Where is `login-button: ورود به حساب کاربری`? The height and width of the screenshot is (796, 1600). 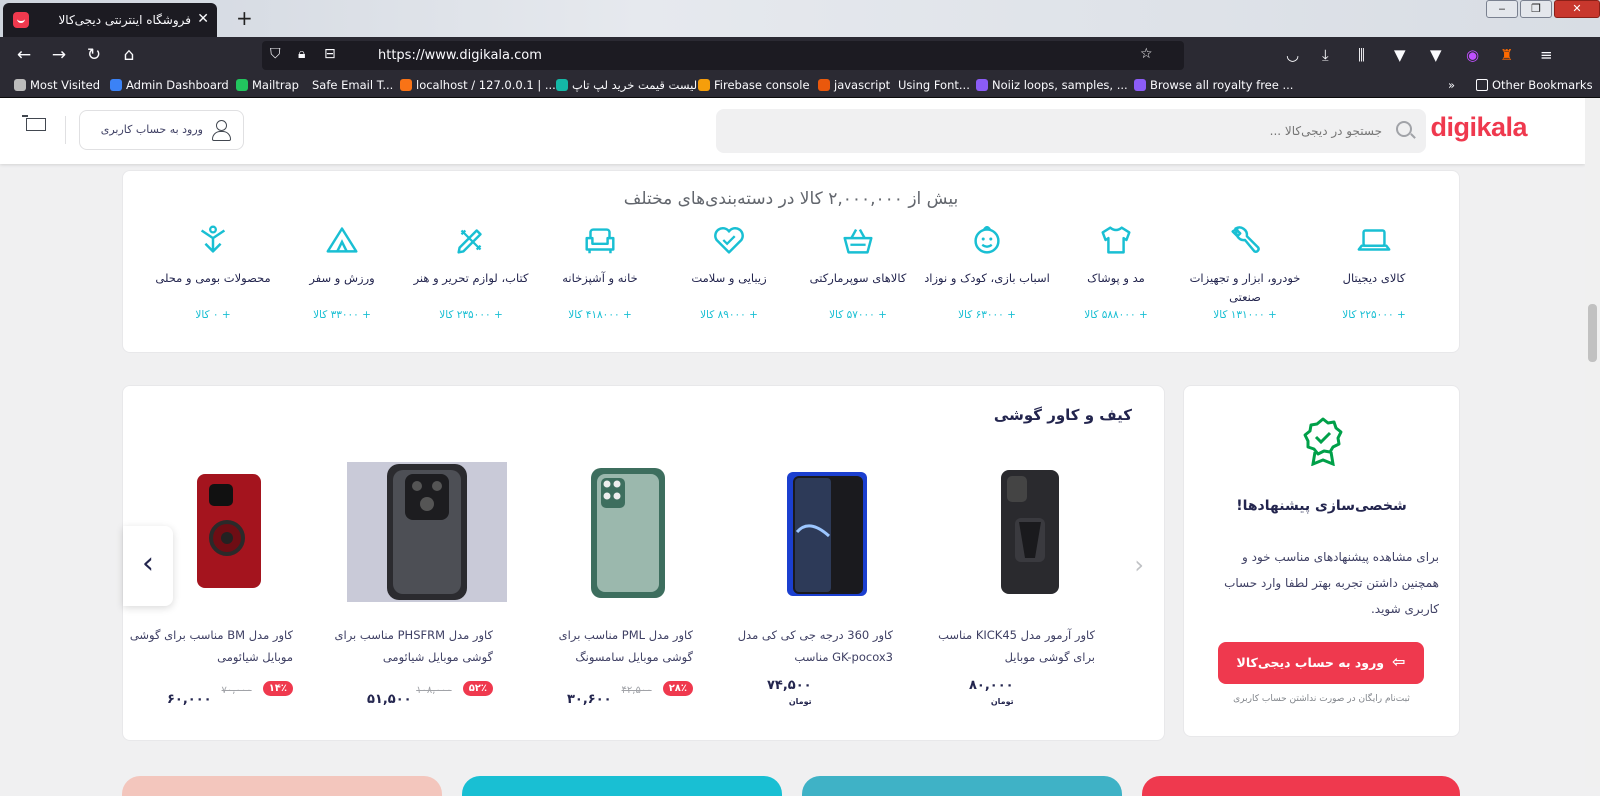 login-button: ورود به حساب کاربری is located at coordinates (161, 130).